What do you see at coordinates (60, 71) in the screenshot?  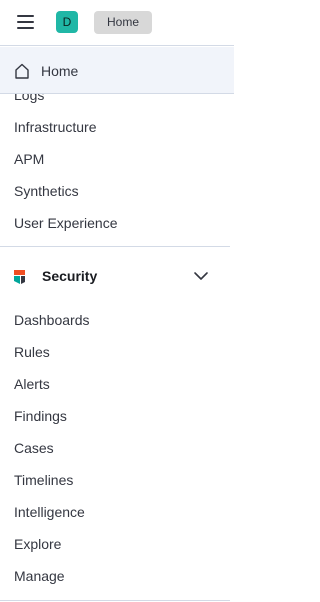 I see `home-label: Home` at bounding box center [60, 71].